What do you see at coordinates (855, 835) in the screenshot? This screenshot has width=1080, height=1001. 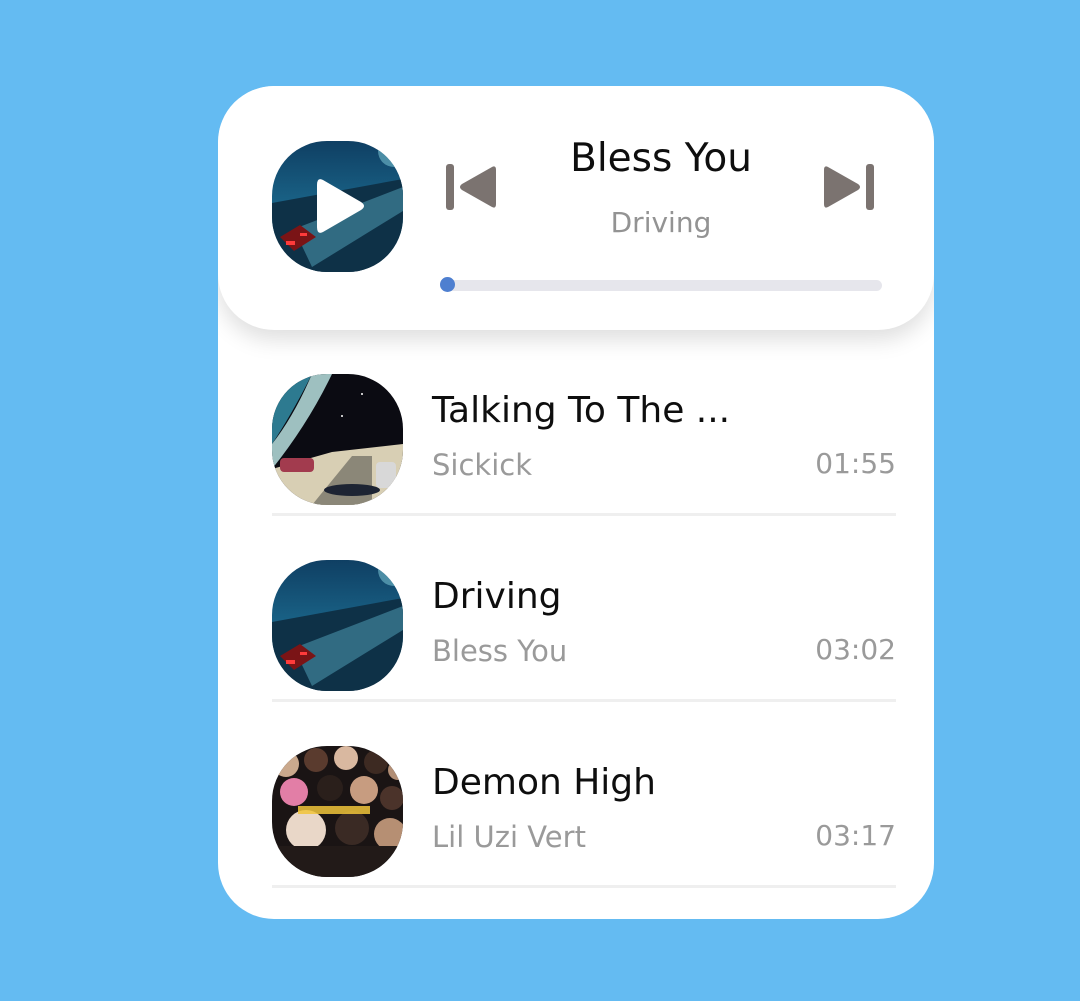 I see `track-duration: 03:17` at bounding box center [855, 835].